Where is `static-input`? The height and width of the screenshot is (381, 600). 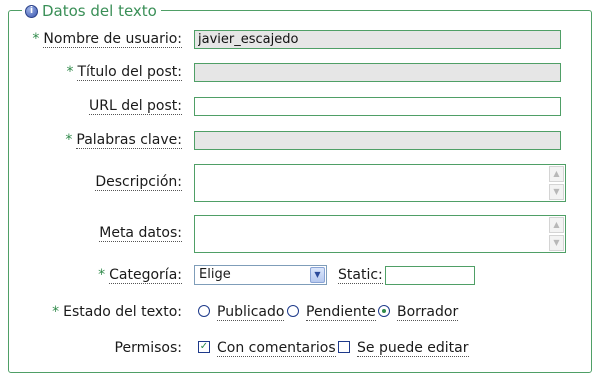 static-input is located at coordinates (430, 275).